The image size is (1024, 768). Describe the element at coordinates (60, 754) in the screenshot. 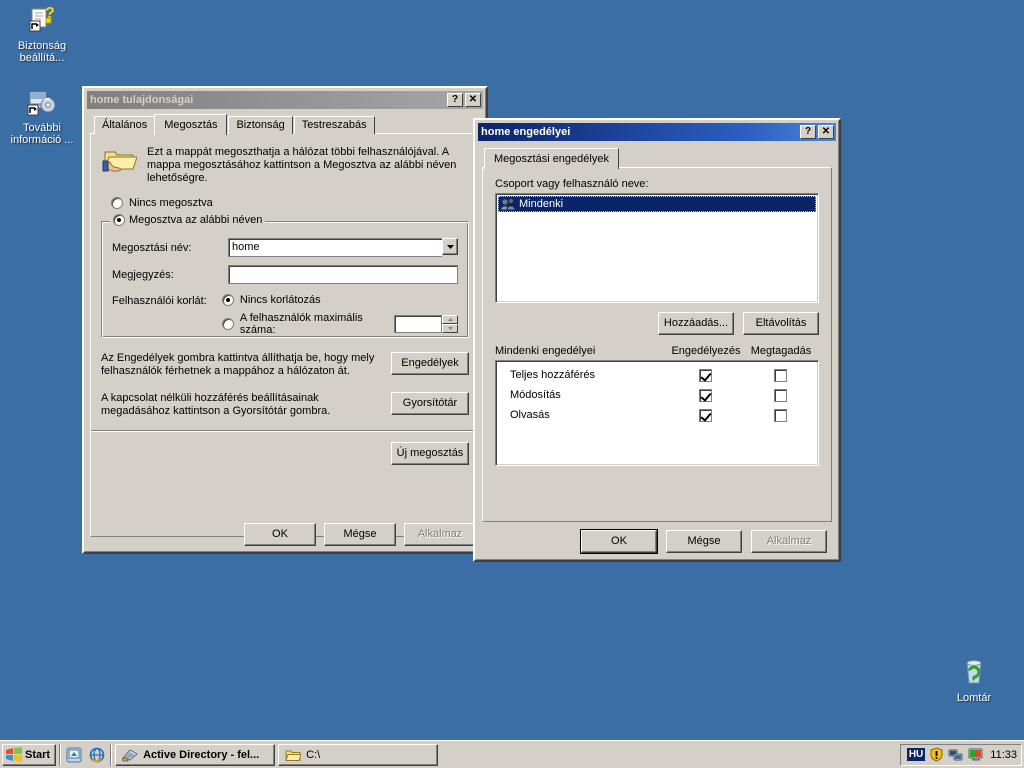

I see `taskbar-separator` at that location.